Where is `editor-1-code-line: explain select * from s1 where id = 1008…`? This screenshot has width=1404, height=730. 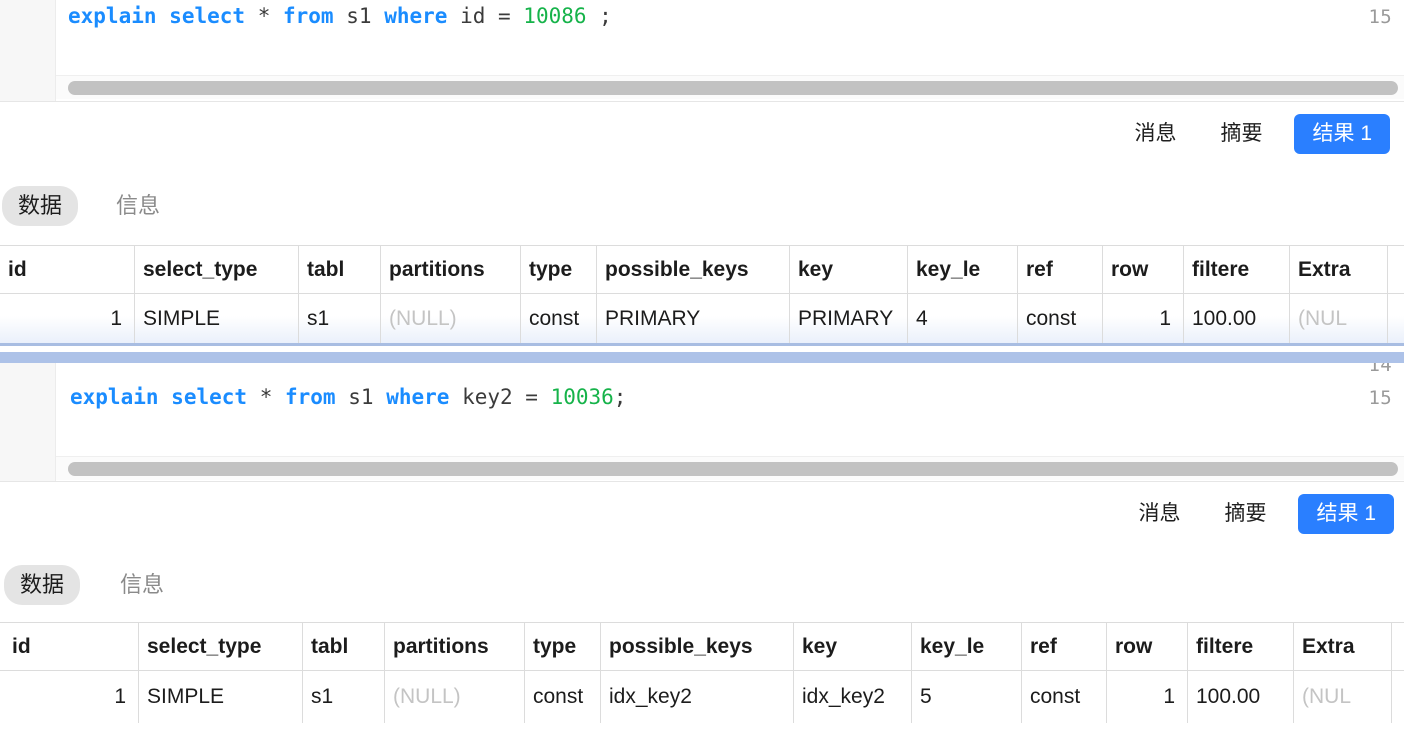 editor-1-code-line: explain select * from s1 where id = 1008… is located at coordinates (340, 16).